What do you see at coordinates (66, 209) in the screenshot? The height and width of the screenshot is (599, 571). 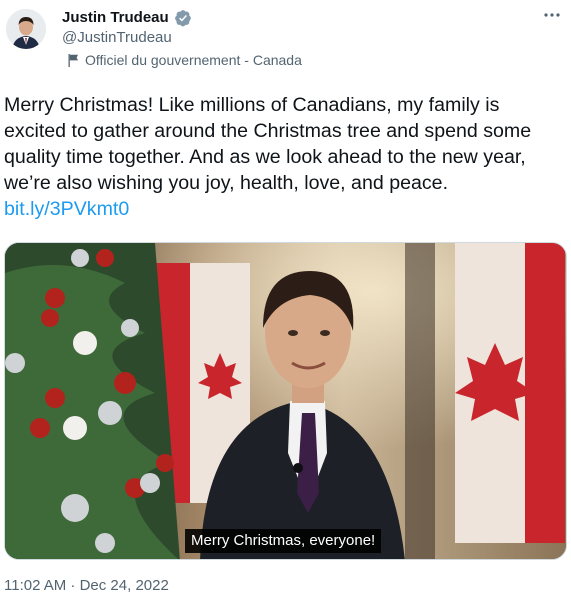 I see `tweet-link: bit.ly/3PVkmt0` at bounding box center [66, 209].